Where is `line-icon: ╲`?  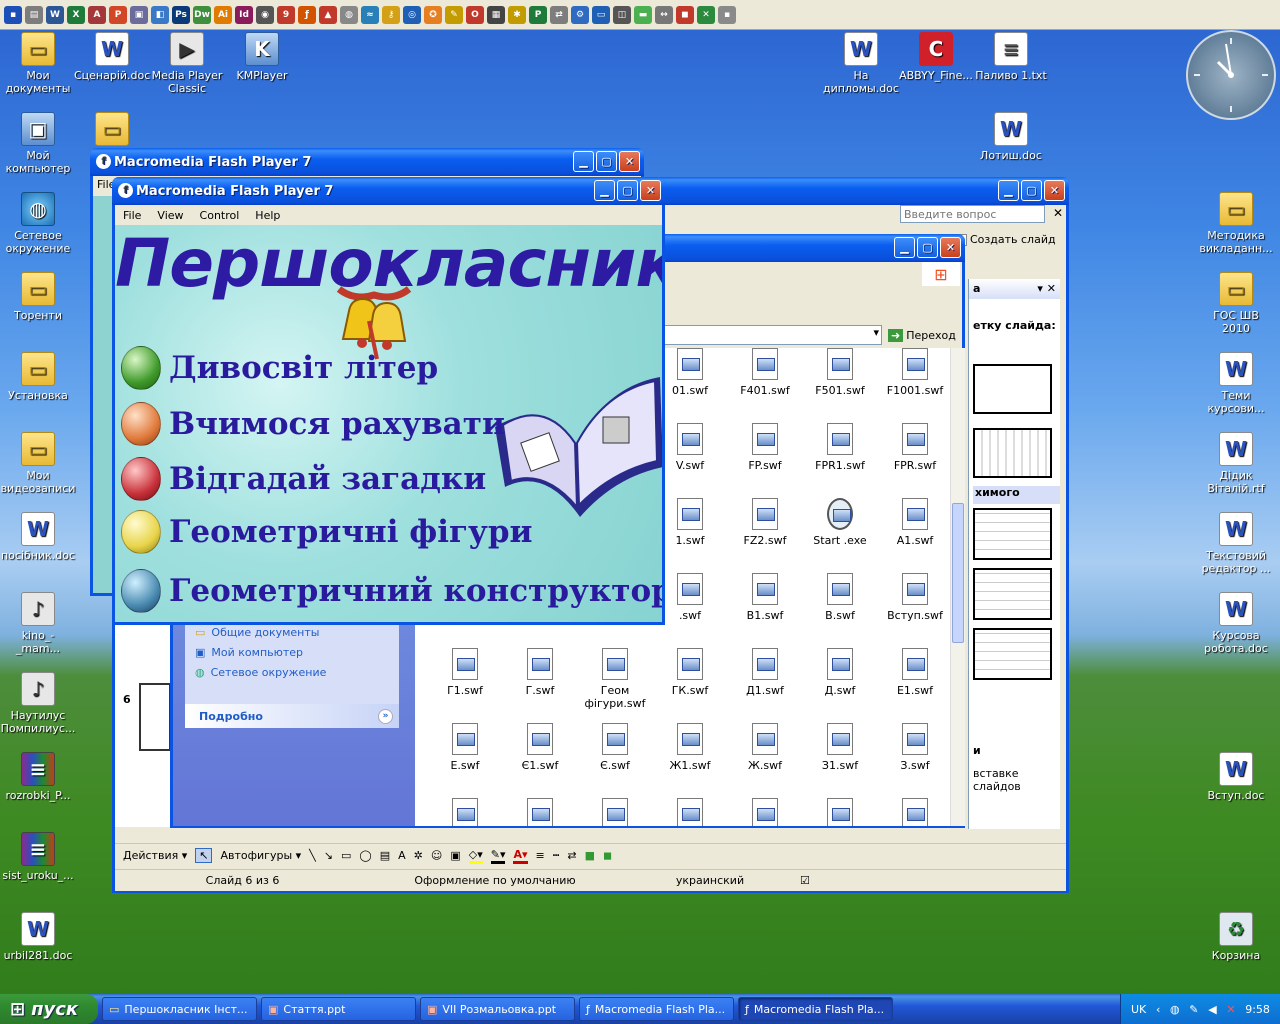
line-icon: ╲ is located at coordinates (312, 855).